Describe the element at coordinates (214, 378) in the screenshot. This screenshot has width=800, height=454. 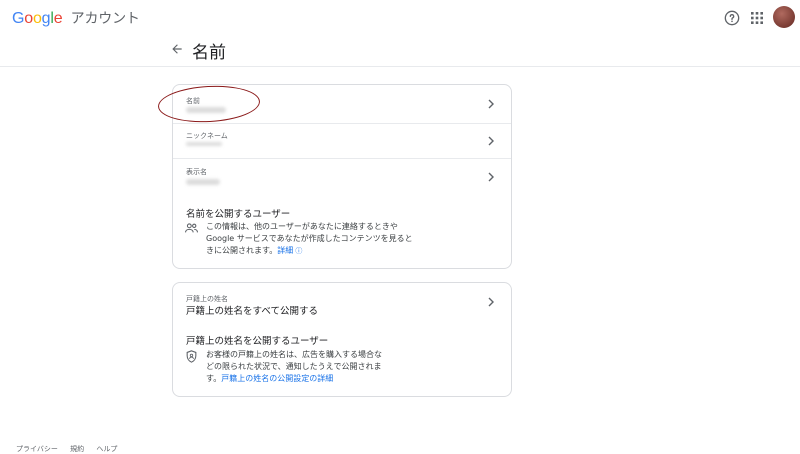
I see `description-line: す。` at that location.